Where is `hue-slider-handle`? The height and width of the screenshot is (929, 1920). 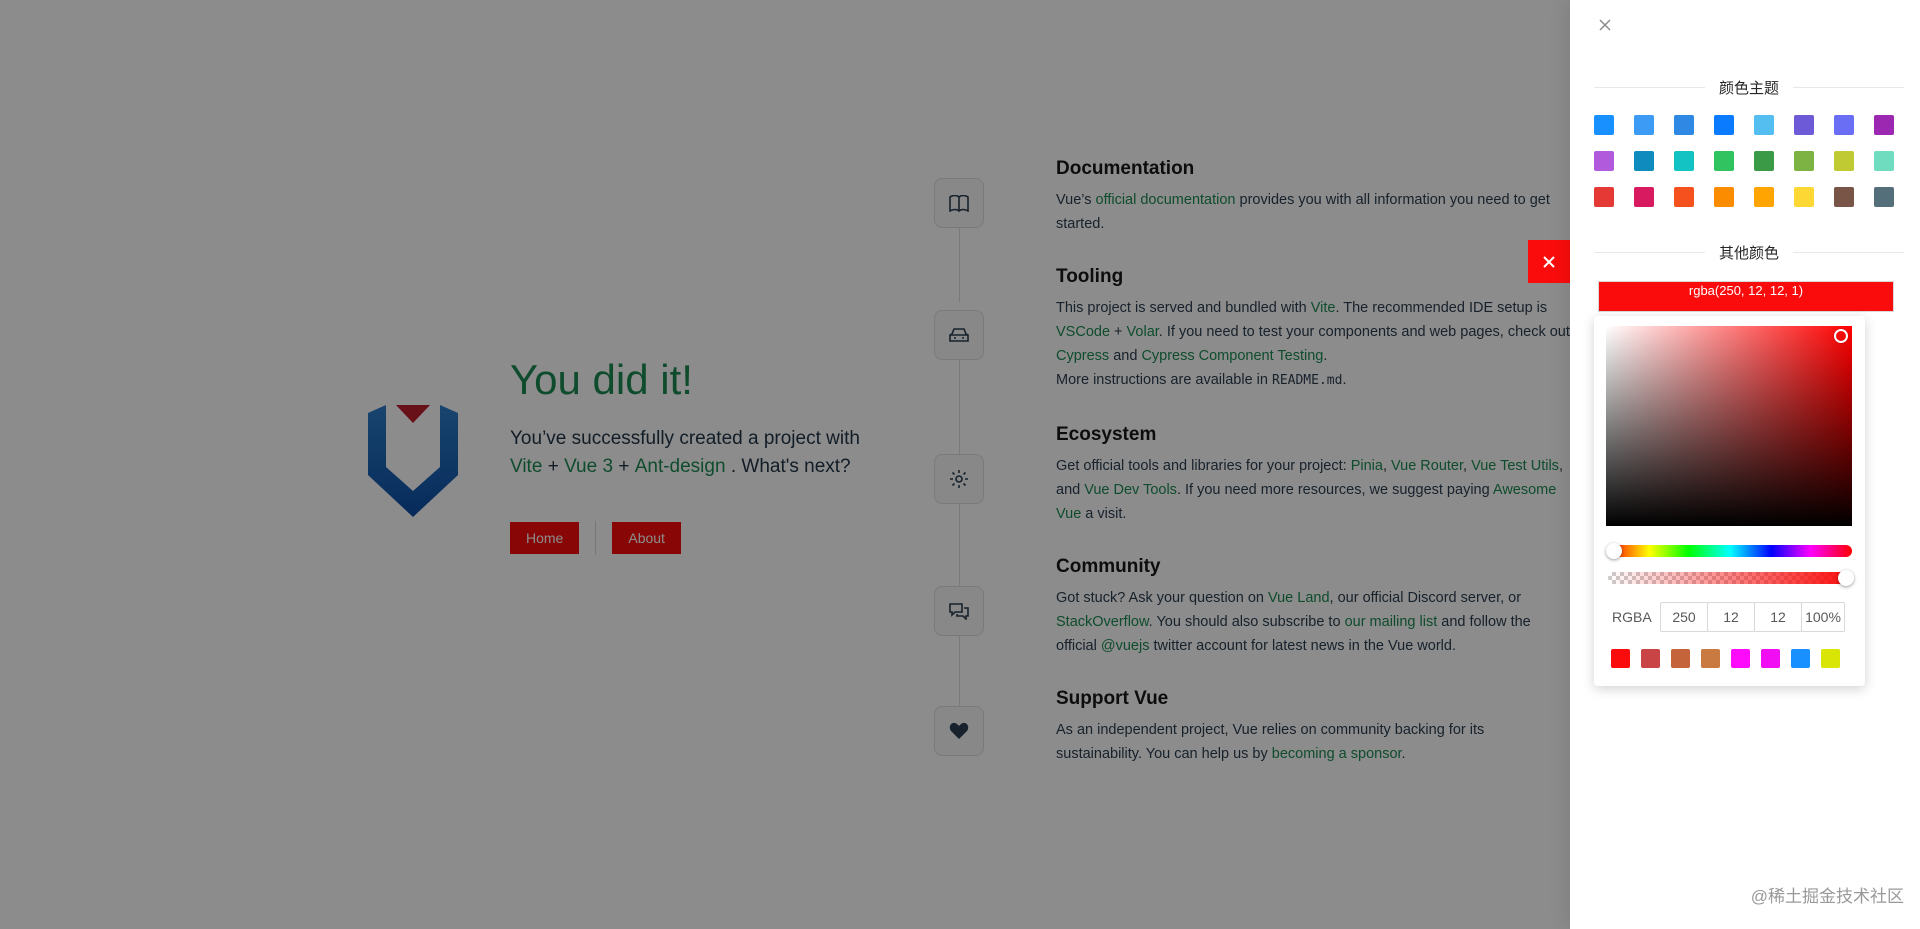 hue-slider-handle is located at coordinates (1614, 551).